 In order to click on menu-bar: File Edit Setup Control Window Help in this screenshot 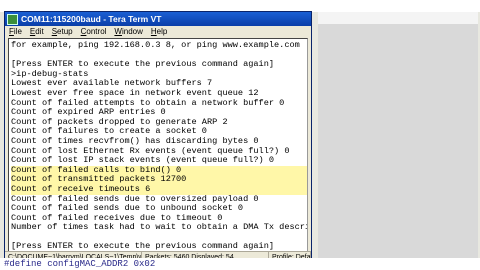, I will do `click(158, 31)`.